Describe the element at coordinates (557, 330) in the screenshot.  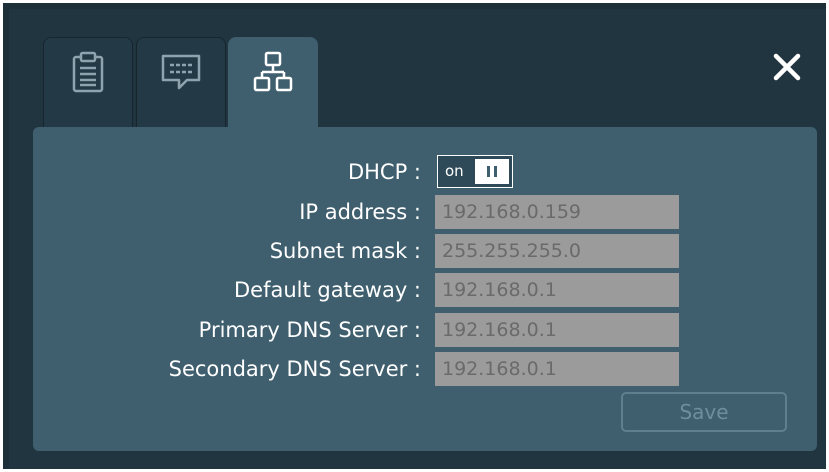
I see `primary-dns-field` at that location.